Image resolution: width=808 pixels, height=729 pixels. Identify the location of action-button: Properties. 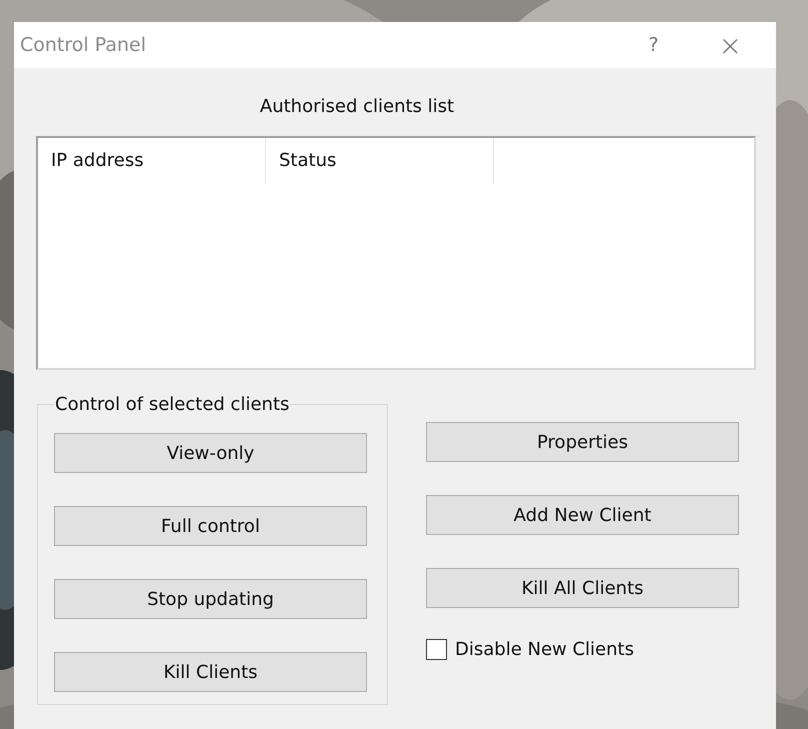
(582, 442).